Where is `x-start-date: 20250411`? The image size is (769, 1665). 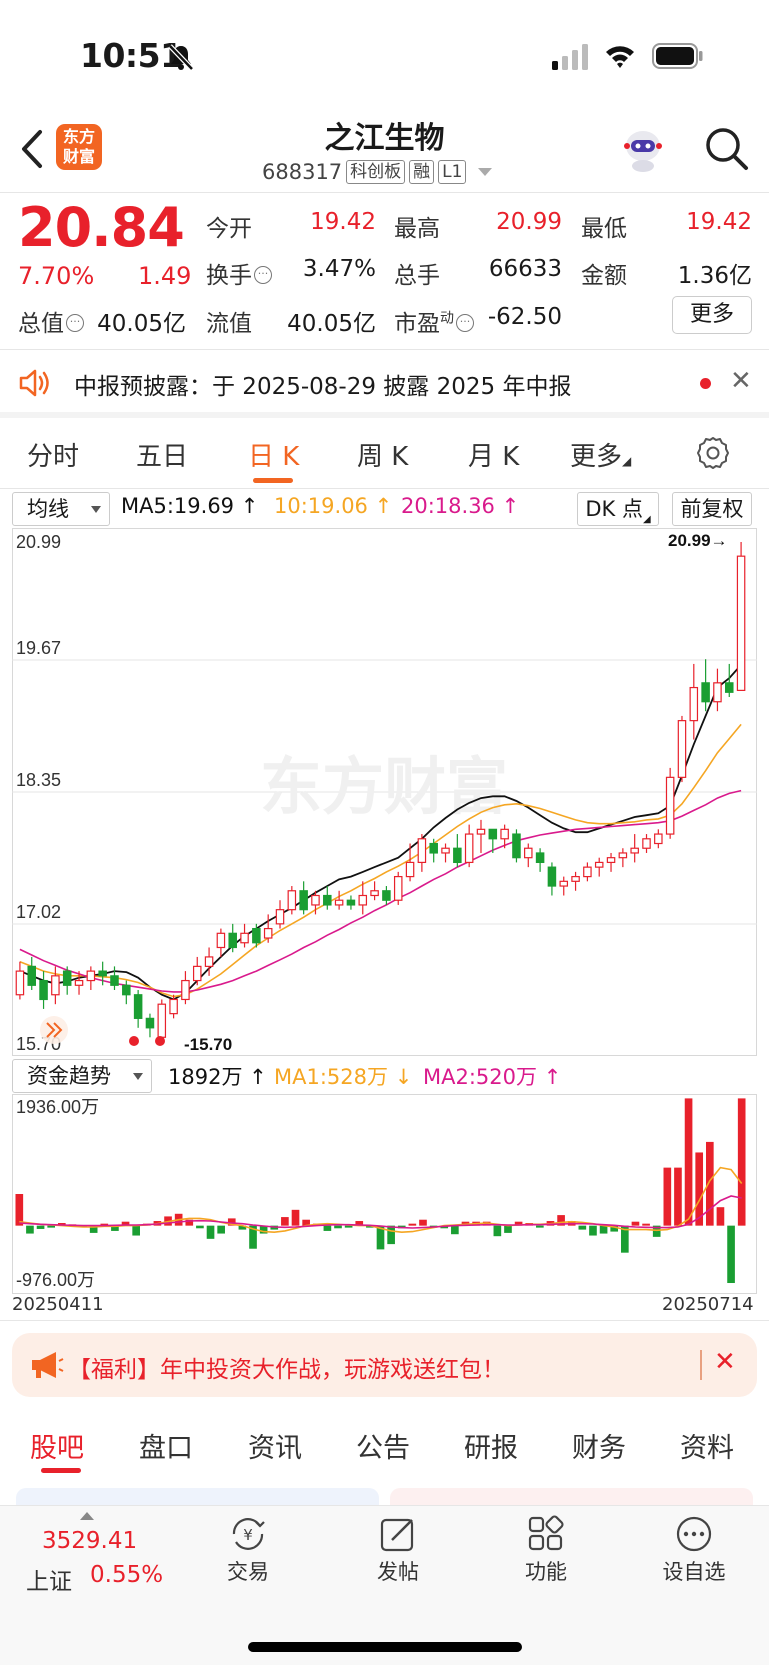
x-start-date: 20250411 is located at coordinates (58, 1304).